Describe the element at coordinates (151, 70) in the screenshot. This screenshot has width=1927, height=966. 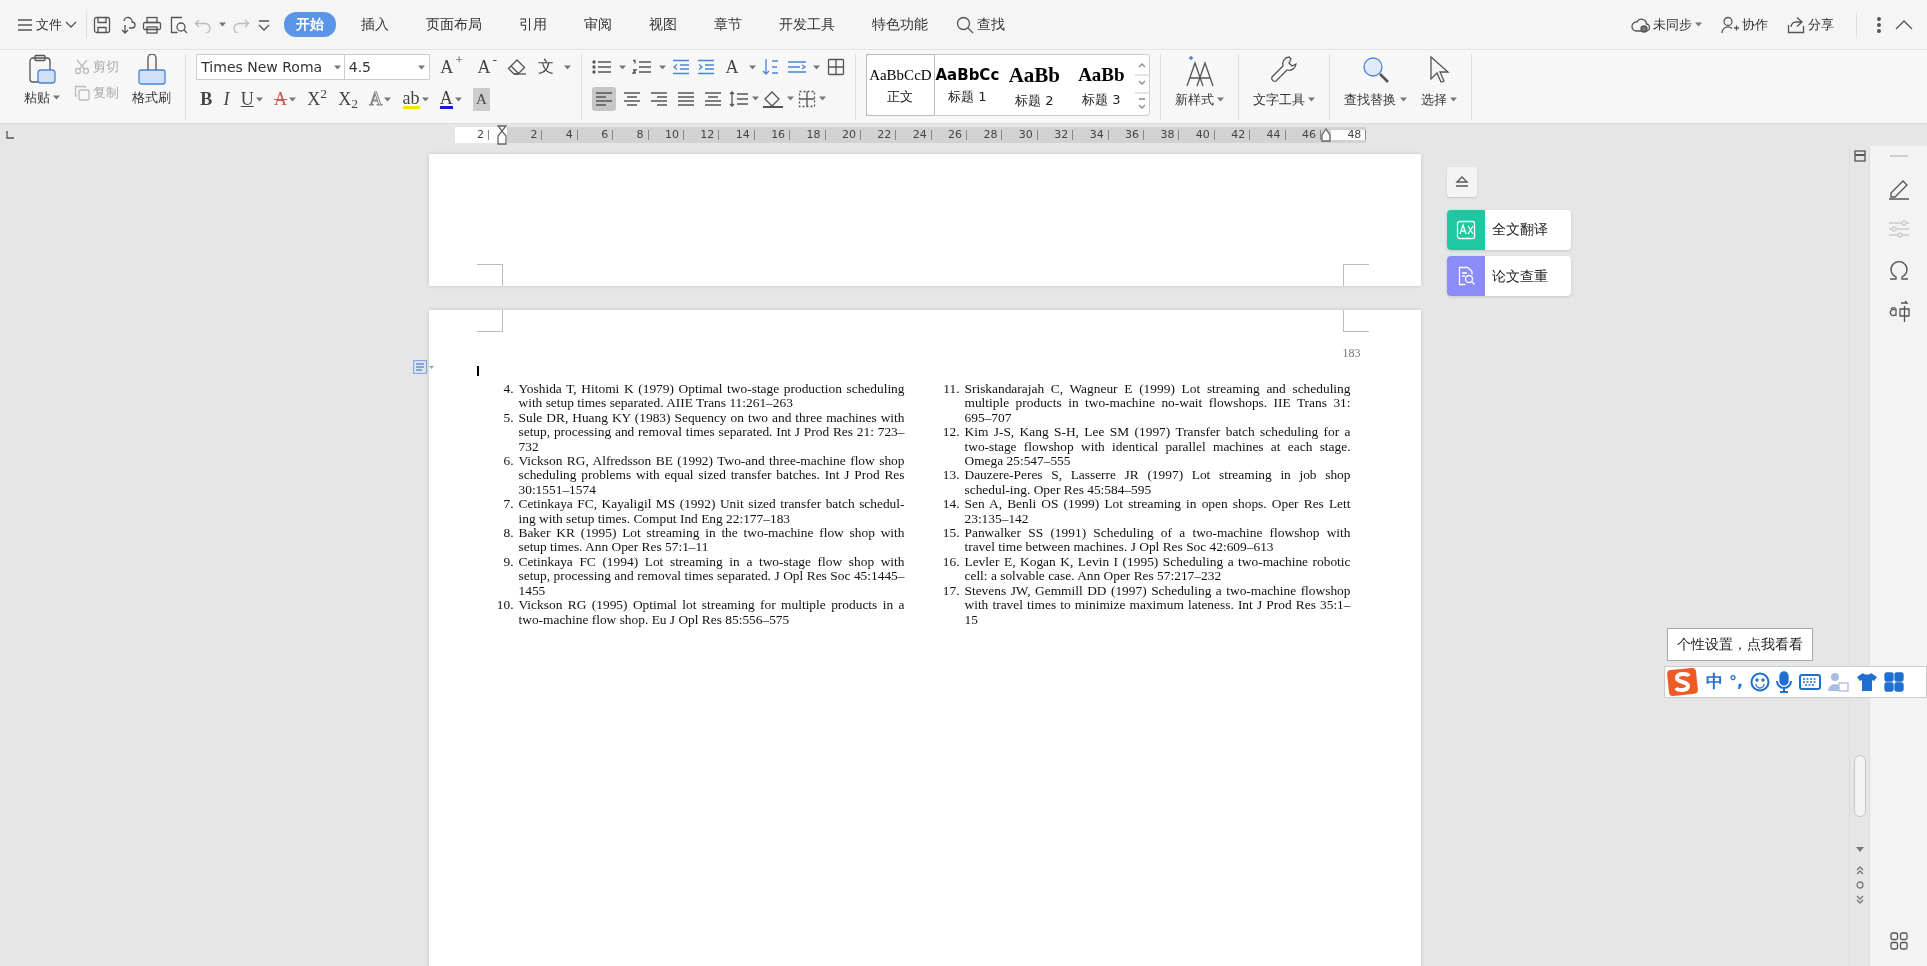
I see `paint-brush-icon` at that location.